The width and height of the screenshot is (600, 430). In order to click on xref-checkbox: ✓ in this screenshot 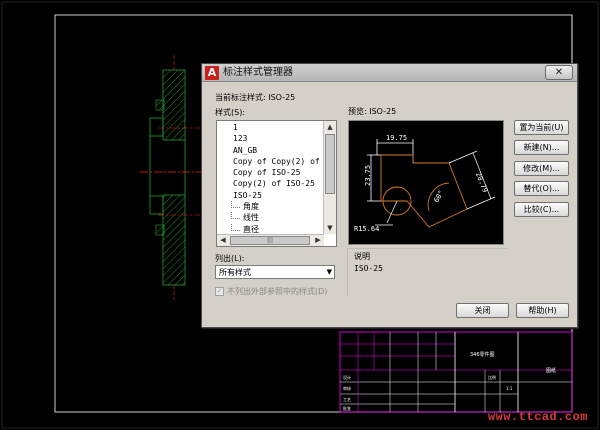, I will do `click(219, 291)`.